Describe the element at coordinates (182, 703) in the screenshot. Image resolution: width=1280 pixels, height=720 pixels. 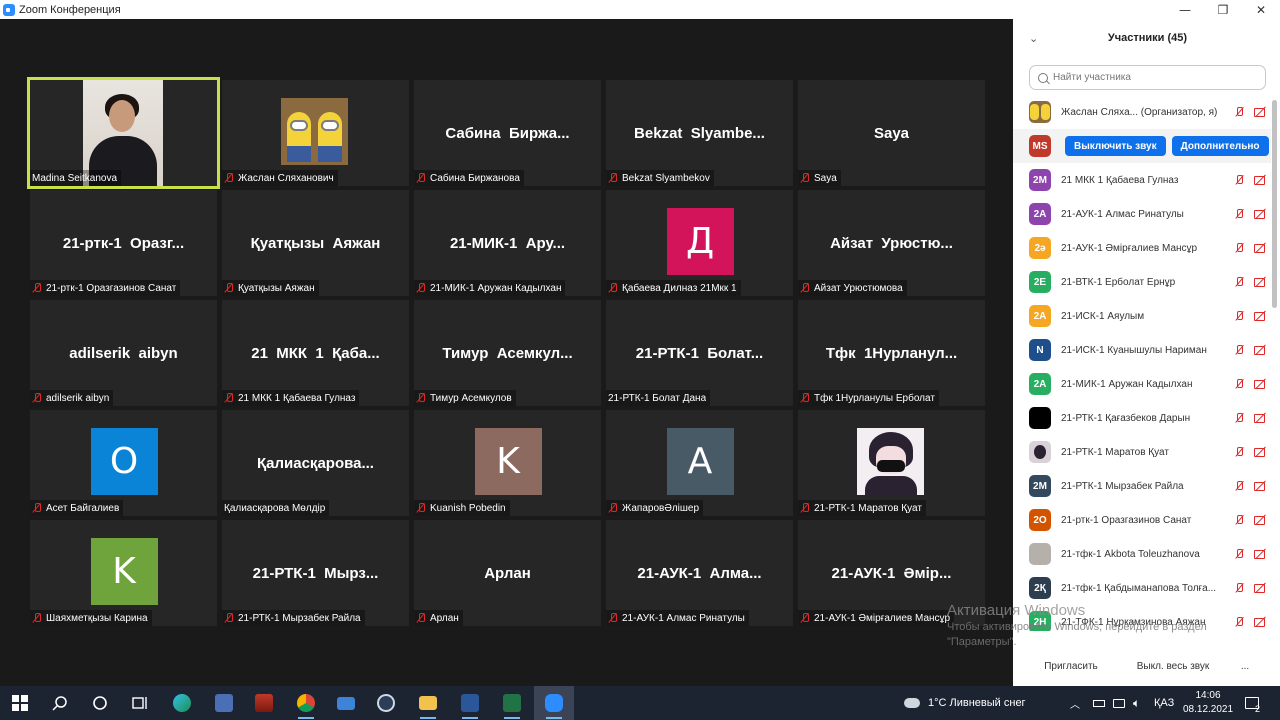
I see `edge-browser-button` at that location.